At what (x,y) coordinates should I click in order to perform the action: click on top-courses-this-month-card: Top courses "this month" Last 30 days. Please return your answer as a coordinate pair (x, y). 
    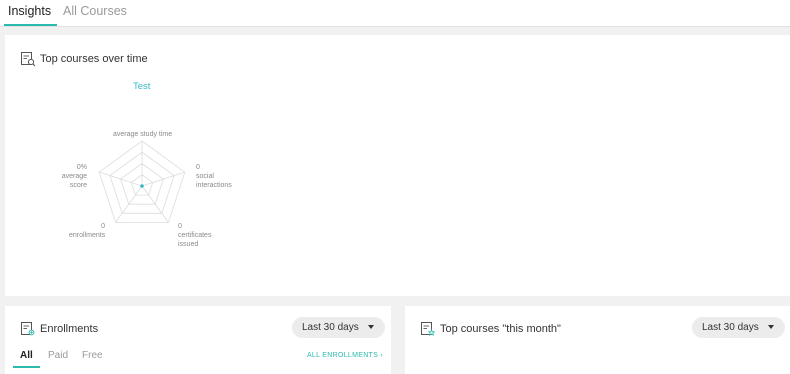
    Looking at the image, I should click on (597, 340).